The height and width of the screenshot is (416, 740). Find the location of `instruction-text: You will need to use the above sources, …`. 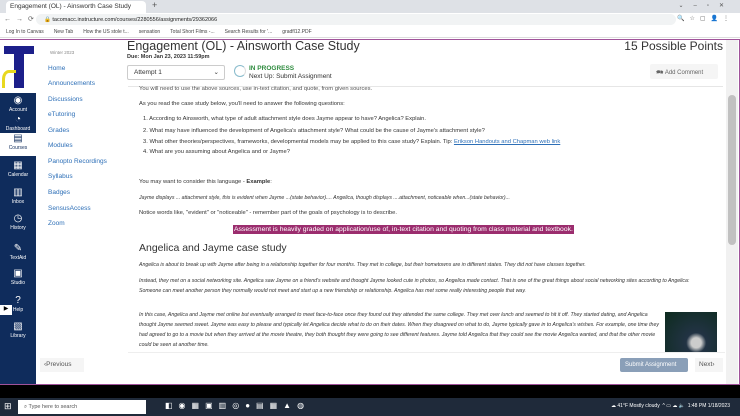

instruction-text: You will need to use the above sources, … is located at coordinates (256, 89).